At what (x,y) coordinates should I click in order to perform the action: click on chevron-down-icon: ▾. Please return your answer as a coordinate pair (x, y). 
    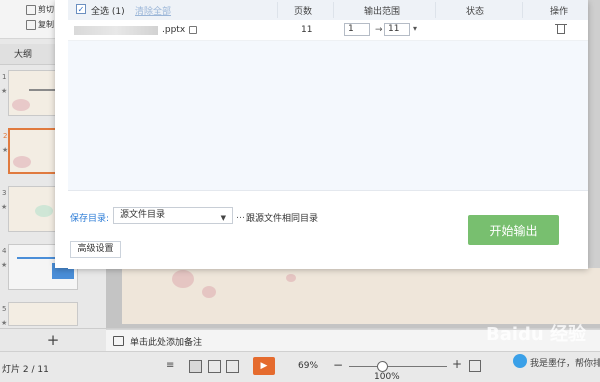
    Looking at the image, I should click on (415, 28).